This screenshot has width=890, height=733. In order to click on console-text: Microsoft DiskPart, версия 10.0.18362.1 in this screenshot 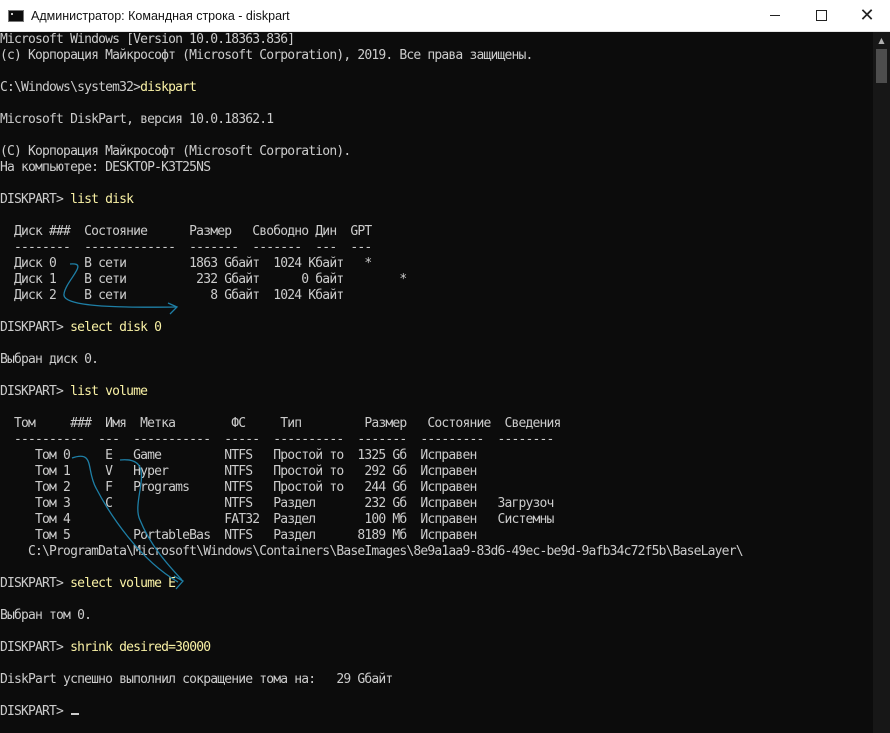, I will do `click(137, 119)`.